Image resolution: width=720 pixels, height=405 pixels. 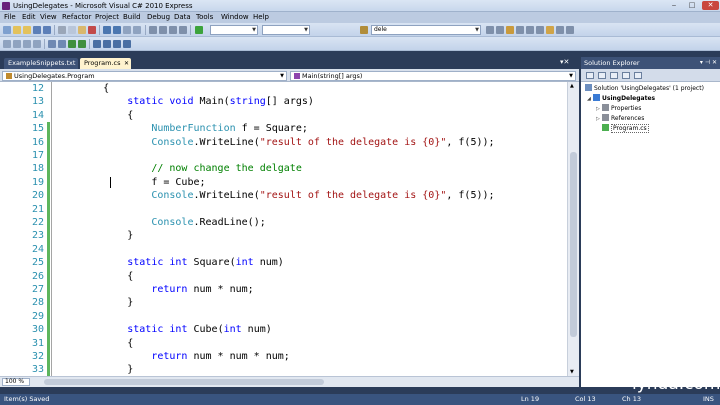 What do you see at coordinates (89, 44) in the screenshot?
I see `toolbar-separator` at bounding box center [89, 44].